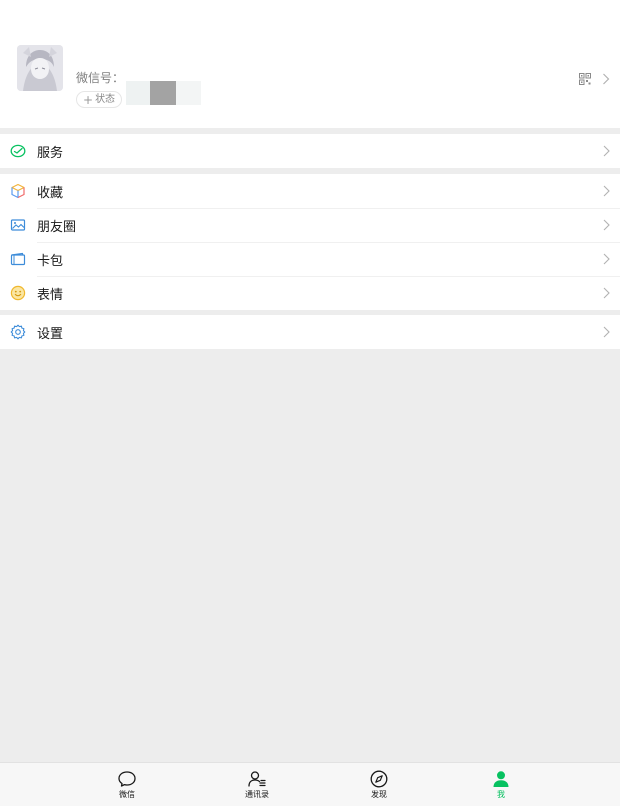 This screenshot has width=620, height=806. I want to click on person-icon, so click(501, 779).